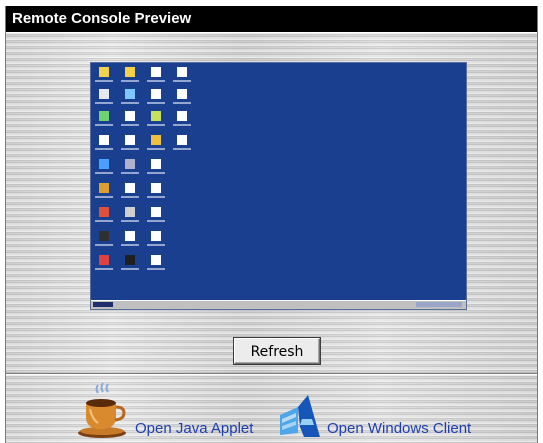 Image resolution: width=543 pixels, height=443 pixels. What do you see at coordinates (304, 416) in the screenshot?
I see `windows-client-icon` at bounding box center [304, 416].